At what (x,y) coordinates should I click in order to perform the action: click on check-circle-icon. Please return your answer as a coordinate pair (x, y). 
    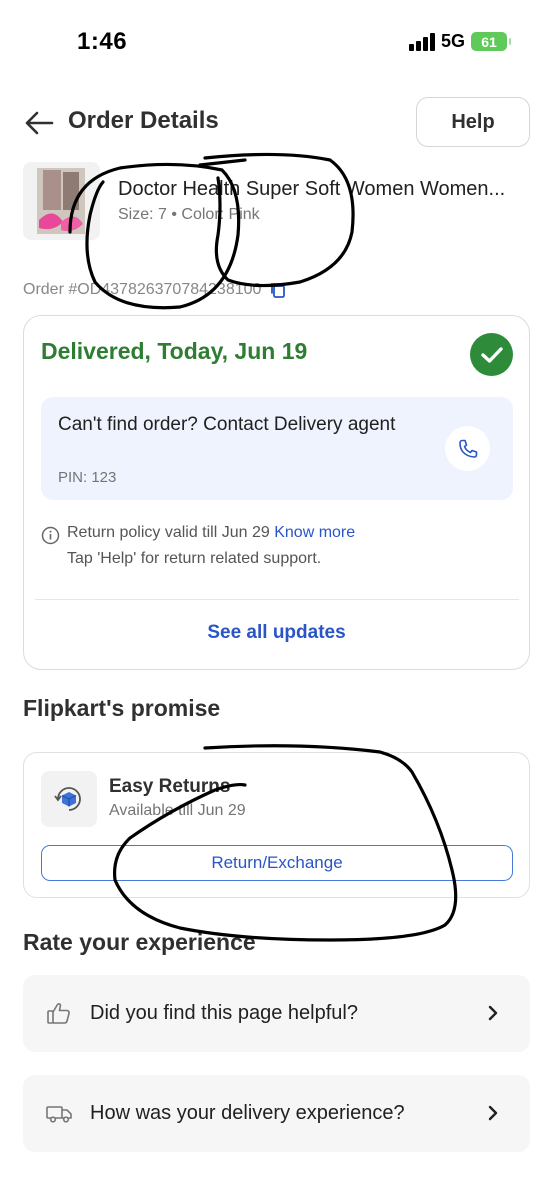
    Looking at the image, I should click on (491, 354).